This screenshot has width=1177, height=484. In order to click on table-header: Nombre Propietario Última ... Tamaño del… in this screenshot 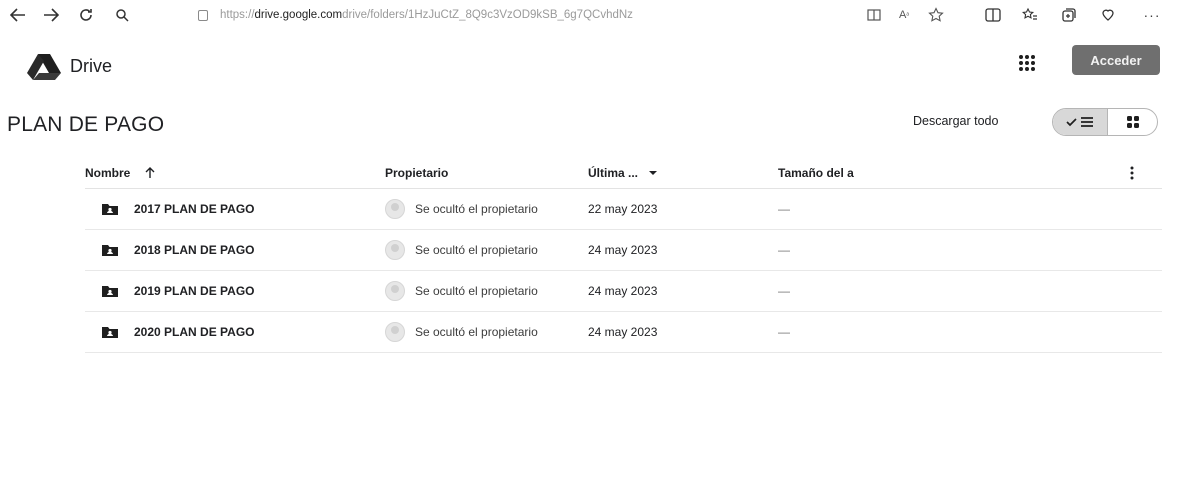, I will do `click(623, 173)`.